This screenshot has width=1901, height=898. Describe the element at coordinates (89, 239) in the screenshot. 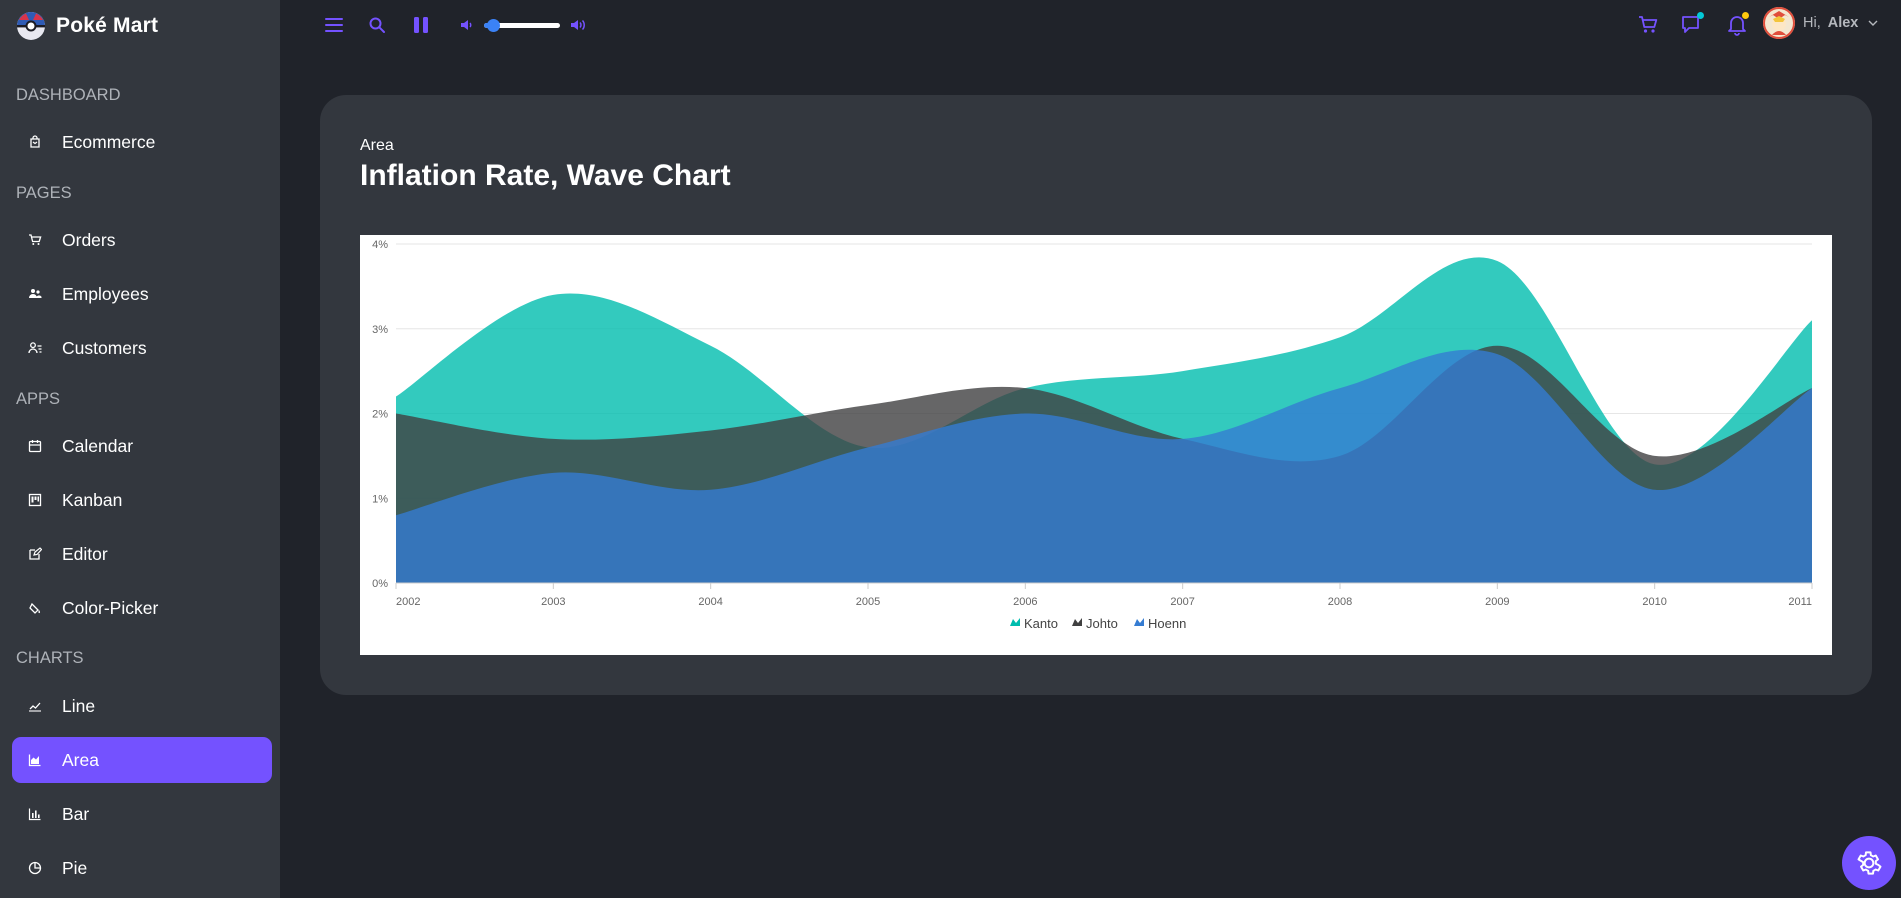

I see `sidebar-item-label: Orders` at that location.